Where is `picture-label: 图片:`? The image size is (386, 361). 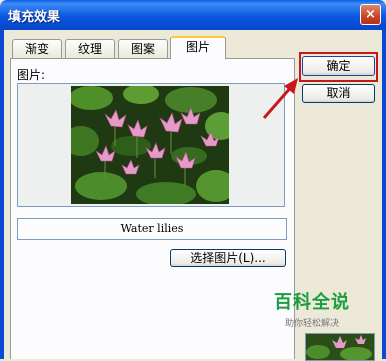
picture-label: 图片: is located at coordinates (31, 75).